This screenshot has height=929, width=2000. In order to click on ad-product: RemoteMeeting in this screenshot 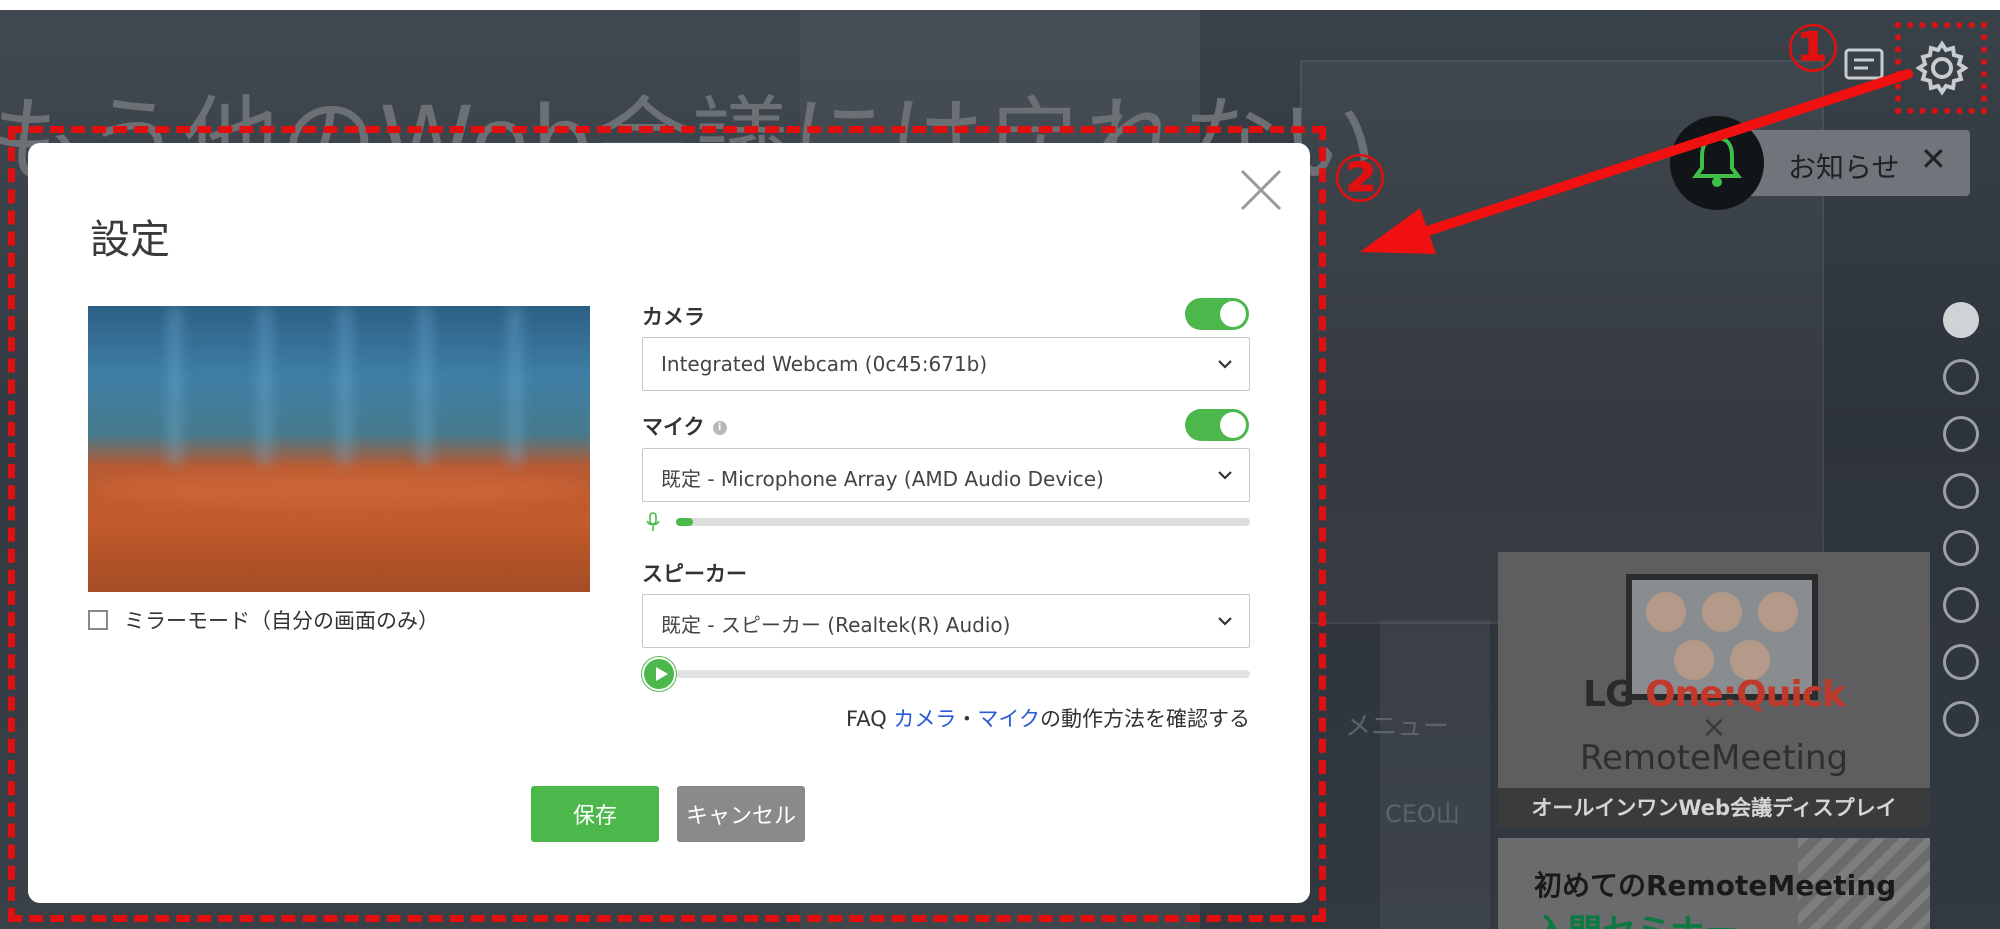, I will do `click(1714, 758)`.